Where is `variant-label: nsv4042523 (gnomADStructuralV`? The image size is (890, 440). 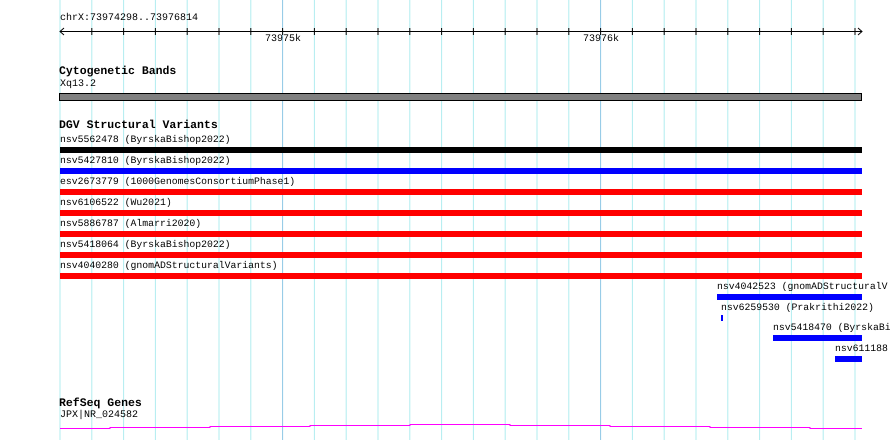 variant-label: nsv4042523 (gnomADStructuralV is located at coordinates (802, 287).